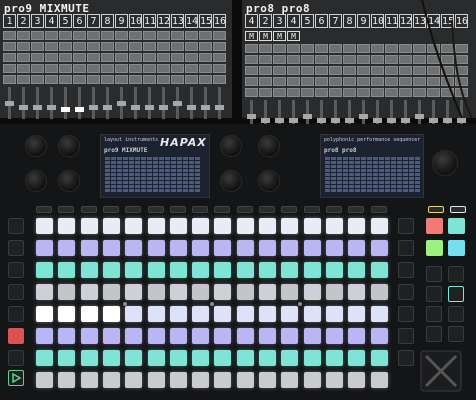 The image size is (476, 400). I want to click on mode-button, so click(458, 209).